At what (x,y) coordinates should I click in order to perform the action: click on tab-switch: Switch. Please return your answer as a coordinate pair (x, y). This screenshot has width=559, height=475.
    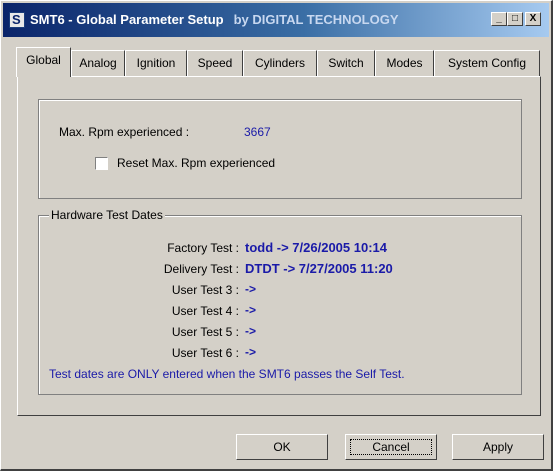
    Looking at the image, I should click on (346, 63).